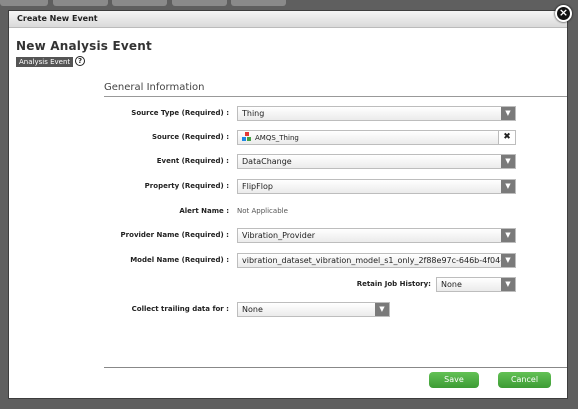 The height and width of the screenshot is (409, 578). I want to click on save-button: Save, so click(454, 380).